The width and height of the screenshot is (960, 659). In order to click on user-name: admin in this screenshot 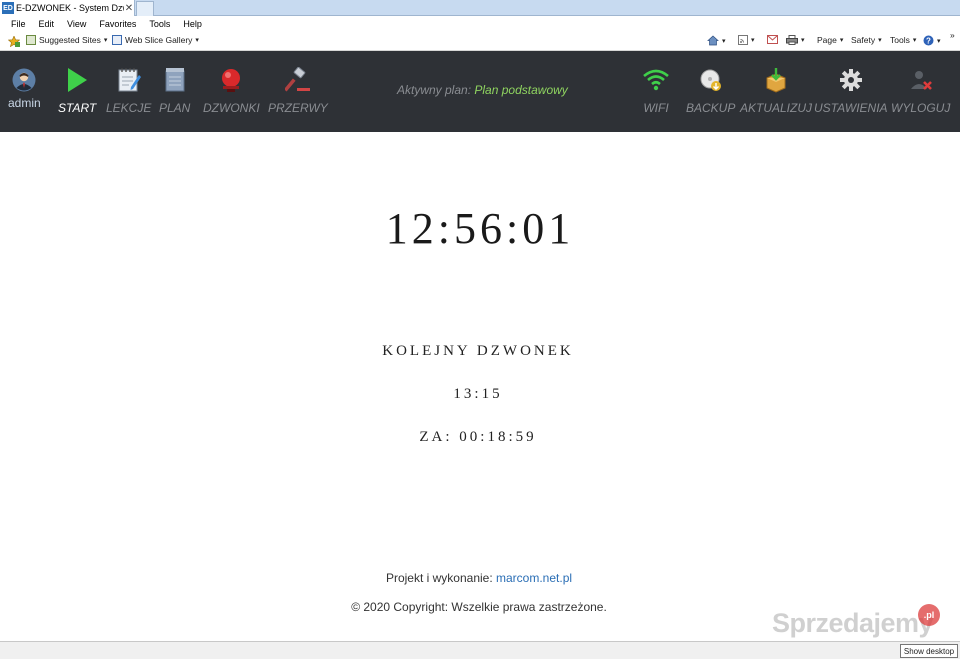, I will do `click(24, 103)`.